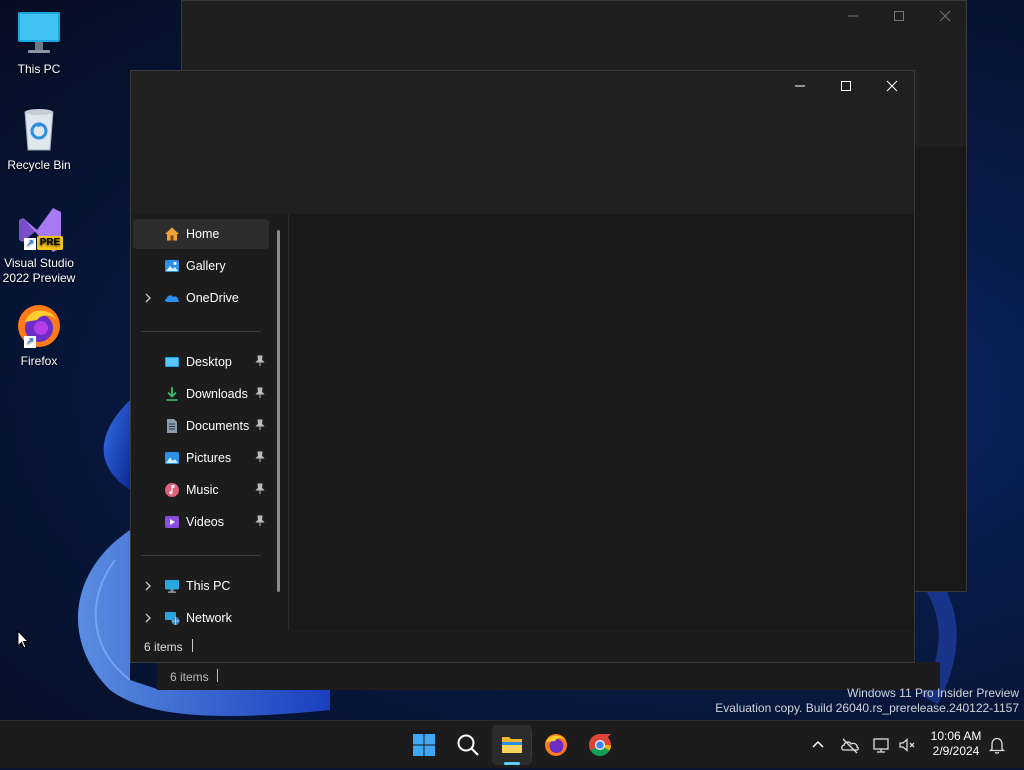 This screenshot has height=770, width=1024. What do you see at coordinates (522, 646) in the screenshot?
I see `status-bar: 6 items` at bounding box center [522, 646].